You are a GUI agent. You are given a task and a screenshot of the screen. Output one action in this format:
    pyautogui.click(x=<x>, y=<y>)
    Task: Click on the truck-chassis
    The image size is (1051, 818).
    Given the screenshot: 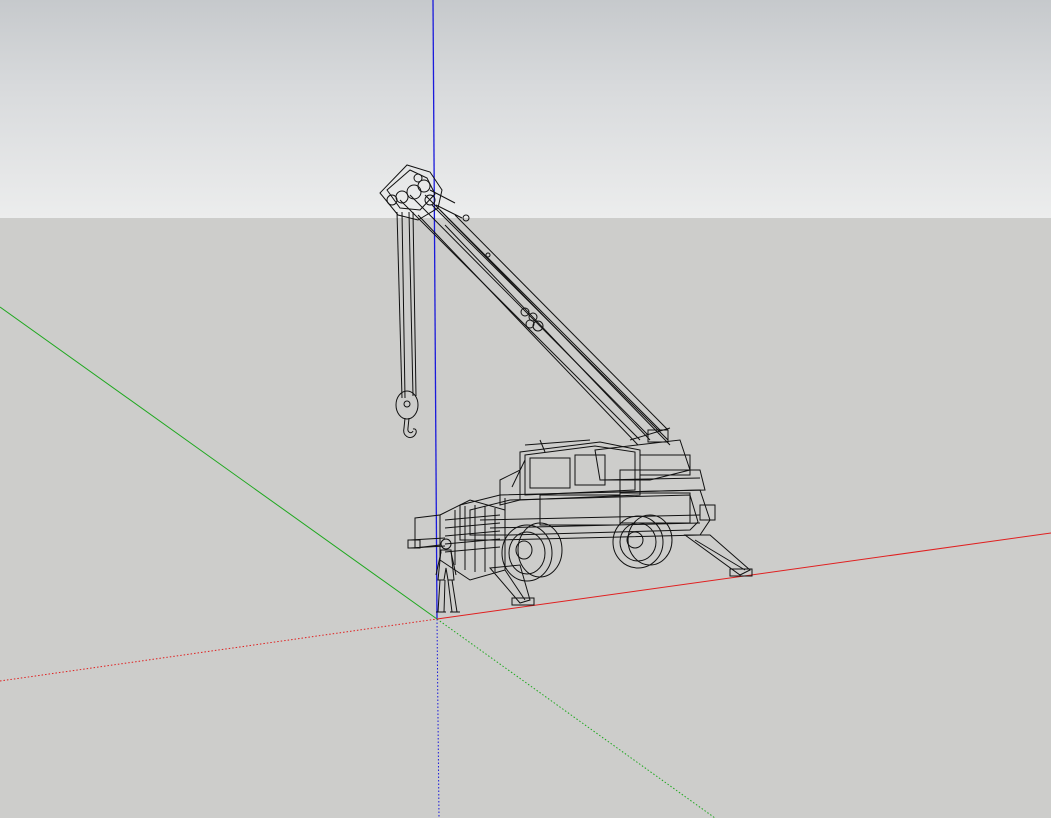 What is the action you would take?
    pyautogui.click(x=585, y=500)
    